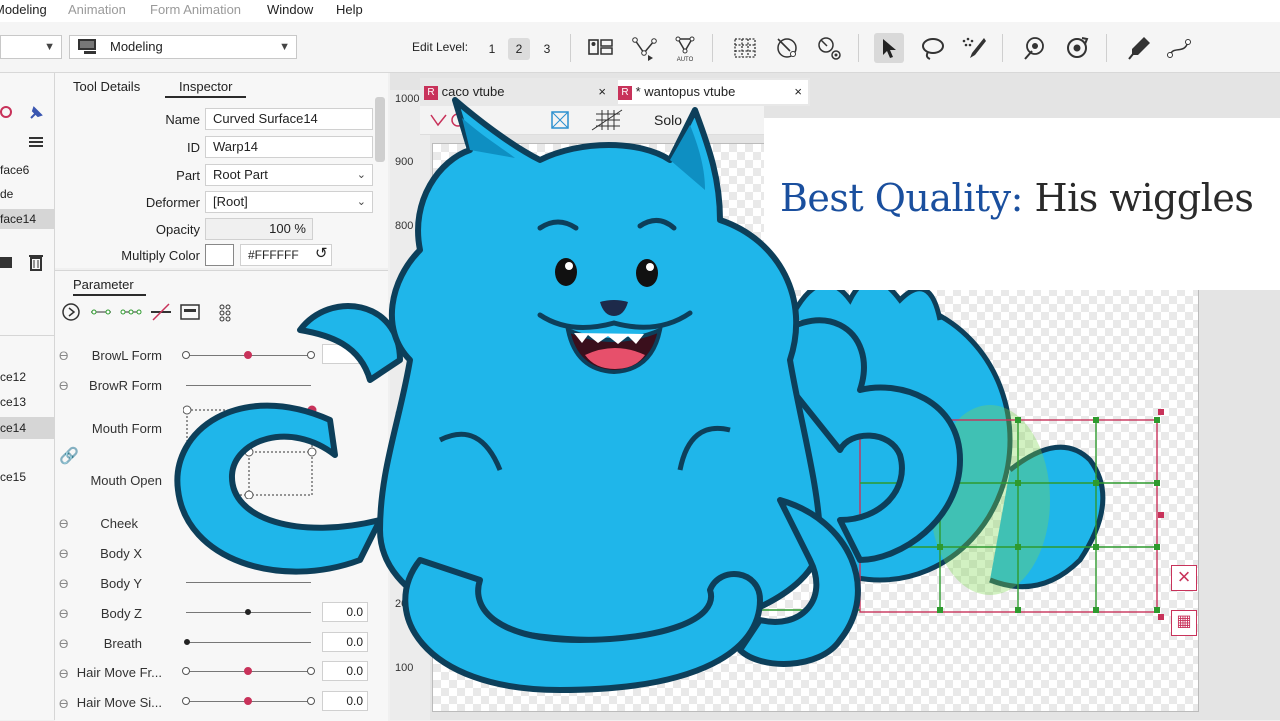 The width and height of the screenshot is (1280, 721). I want to click on document-icon: R, so click(431, 92).